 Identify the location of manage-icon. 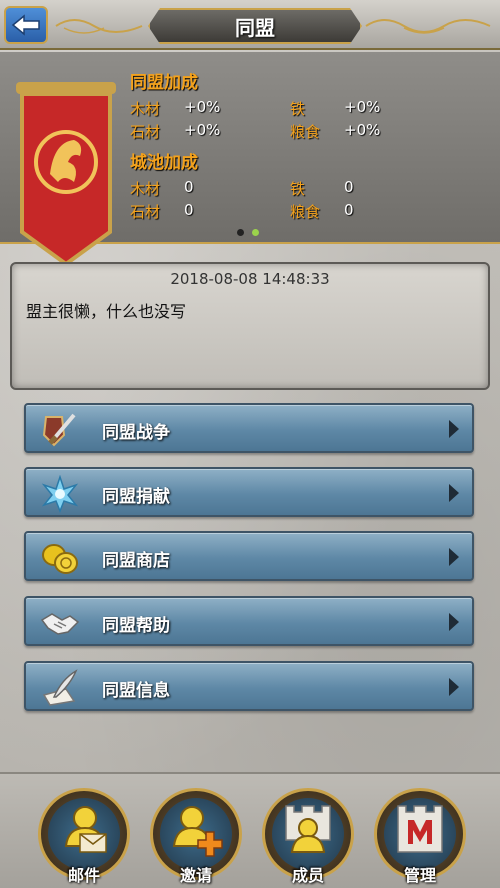
(420, 829).